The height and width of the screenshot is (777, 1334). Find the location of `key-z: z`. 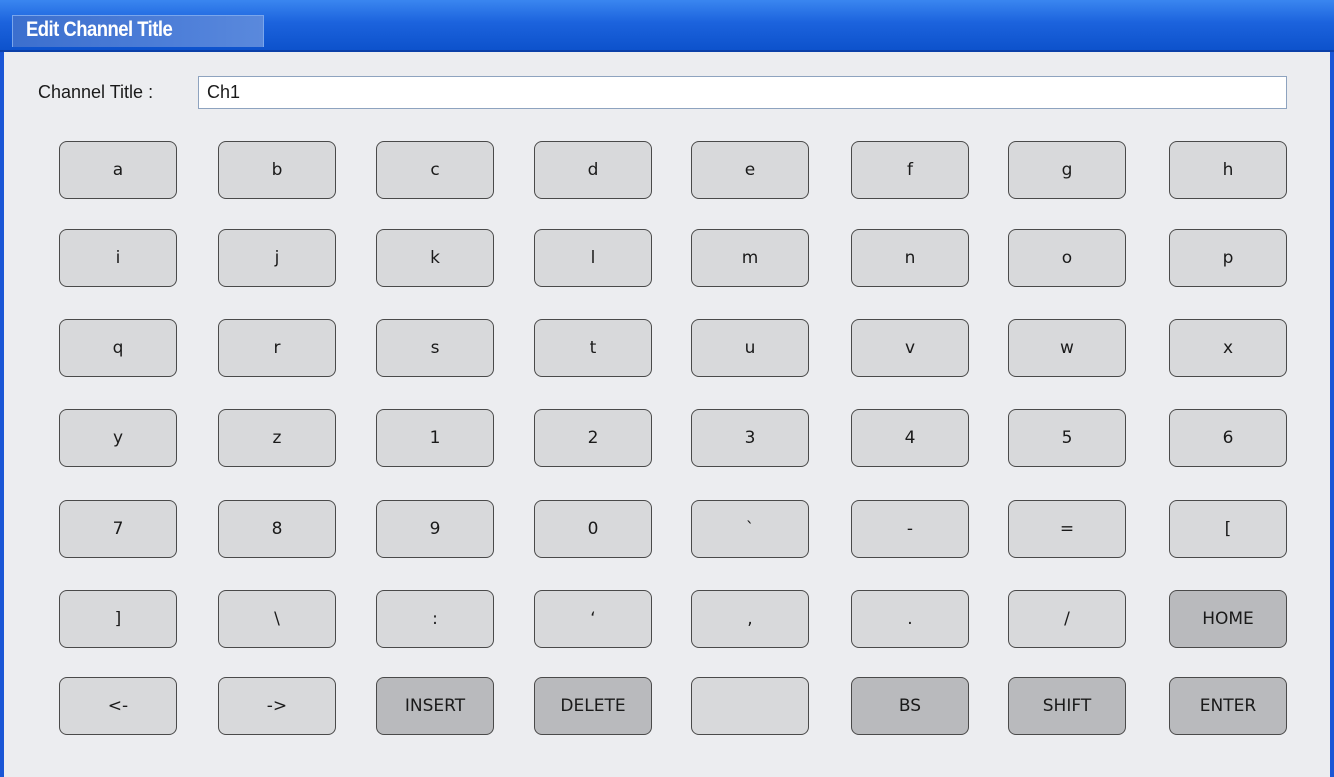

key-z: z is located at coordinates (277, 438).